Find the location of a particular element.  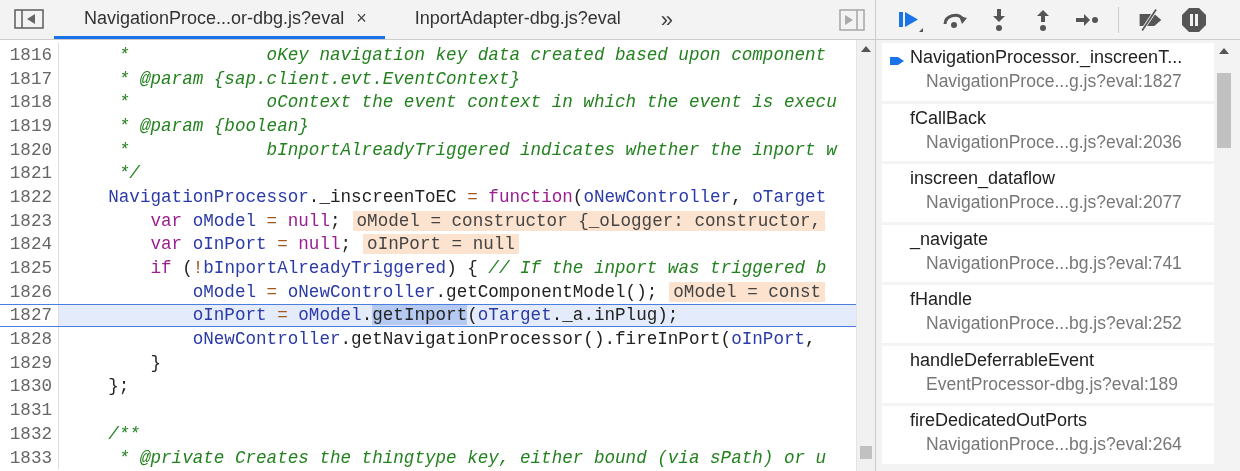

code-line: var oInPort = null; is located at coordinates (250, 244).